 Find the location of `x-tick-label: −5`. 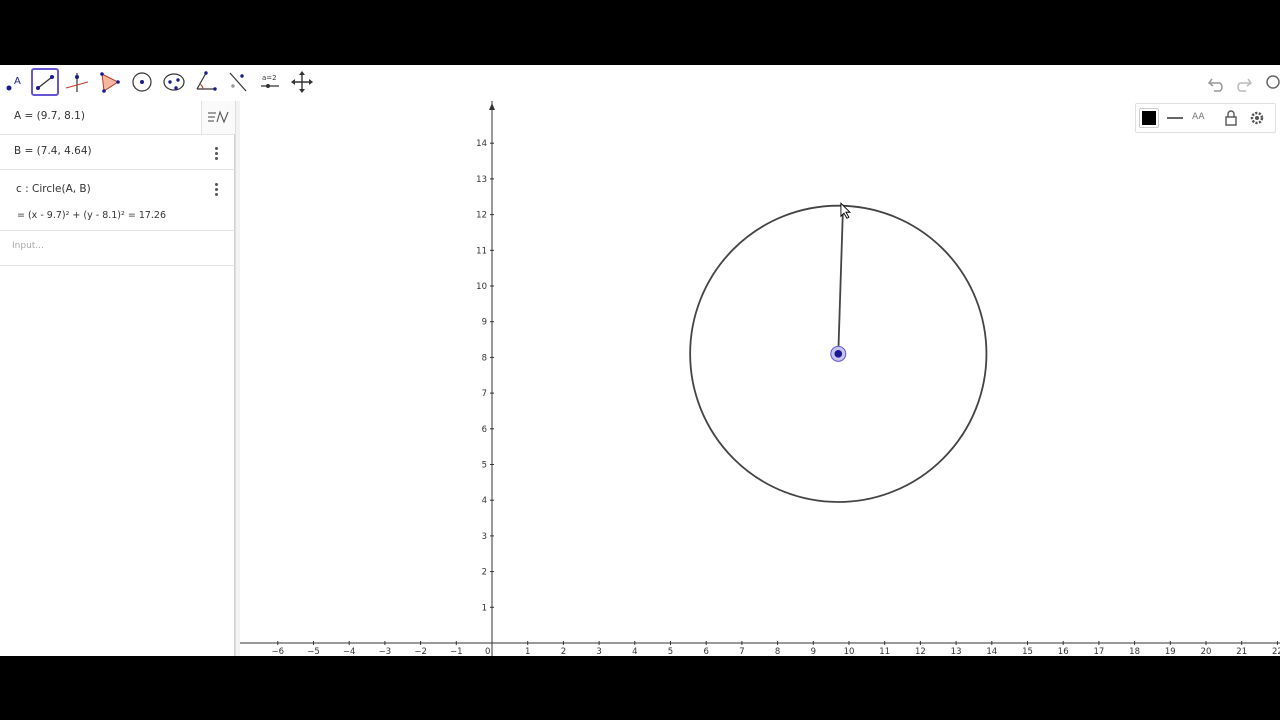

x-tick-label: −5 is located at coordinates (313, 651).